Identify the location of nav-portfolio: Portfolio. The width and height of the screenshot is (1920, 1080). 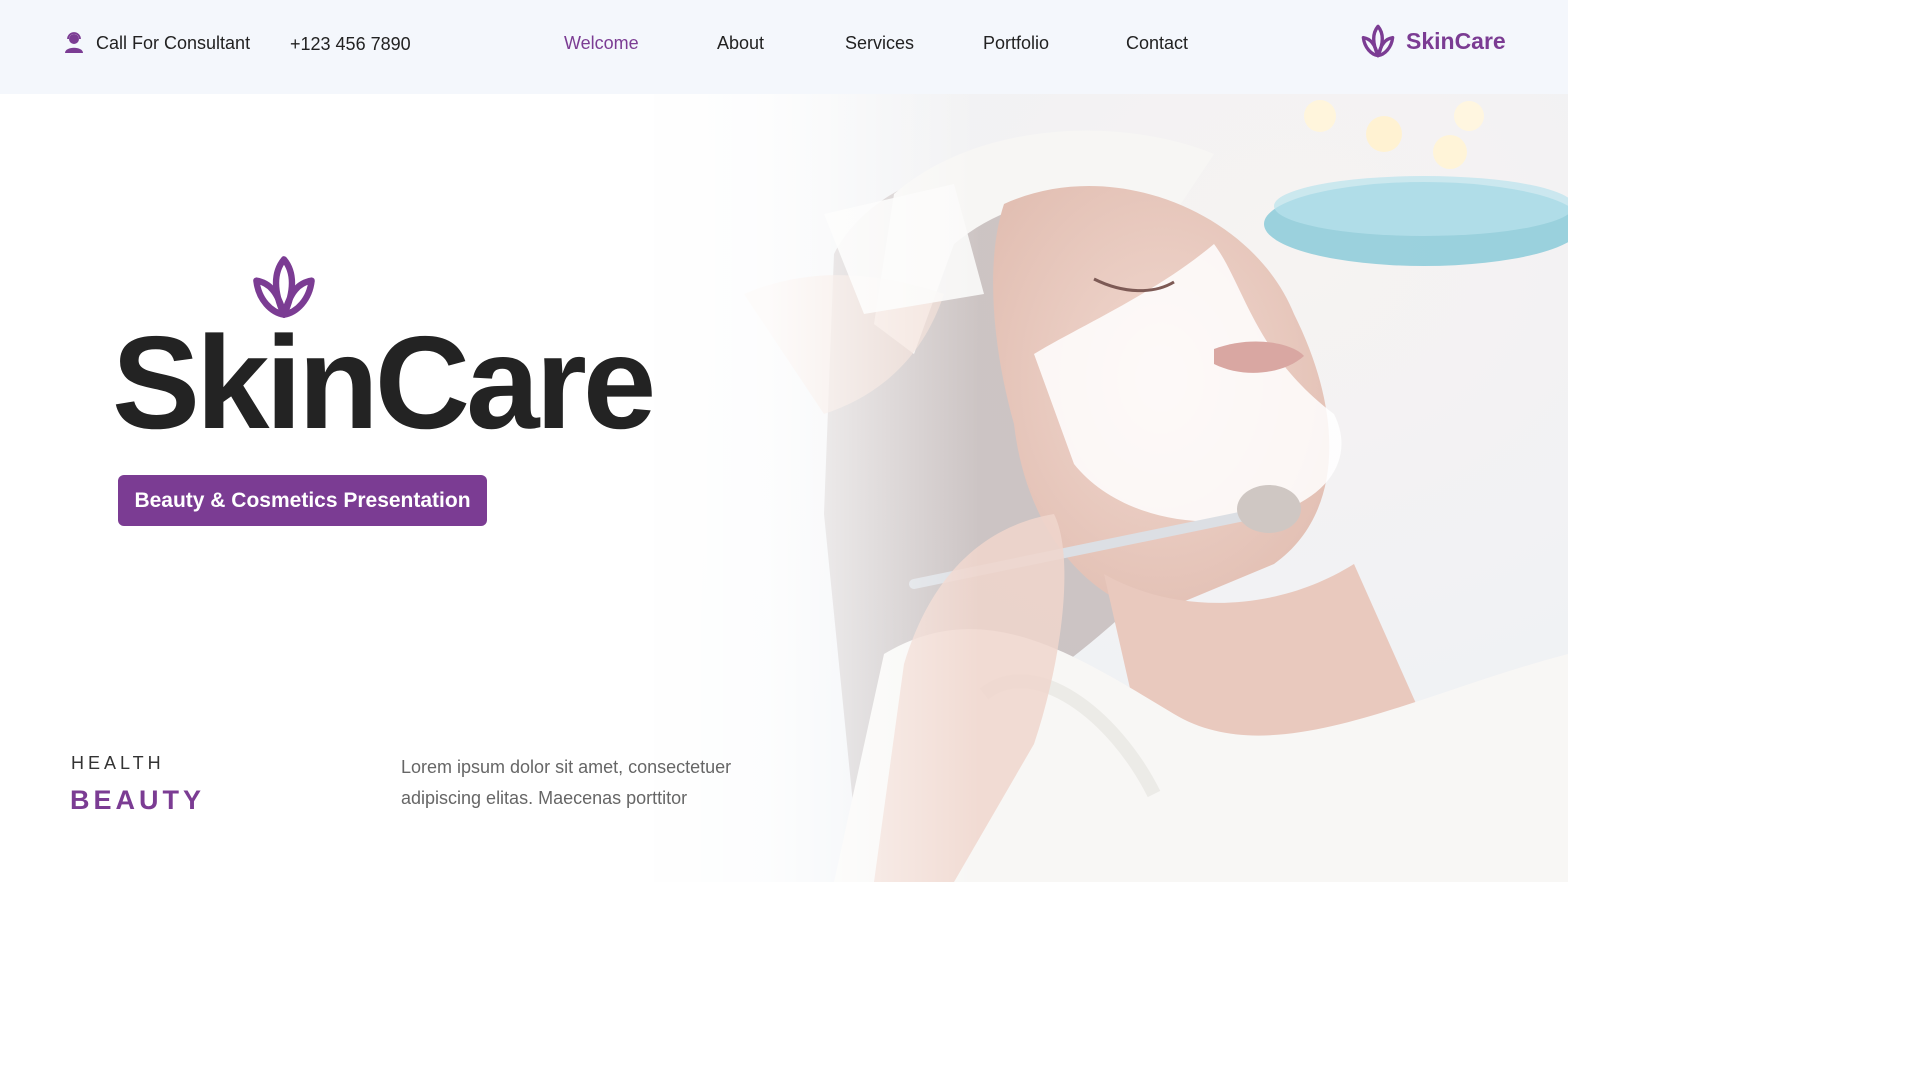
(1016, 43).